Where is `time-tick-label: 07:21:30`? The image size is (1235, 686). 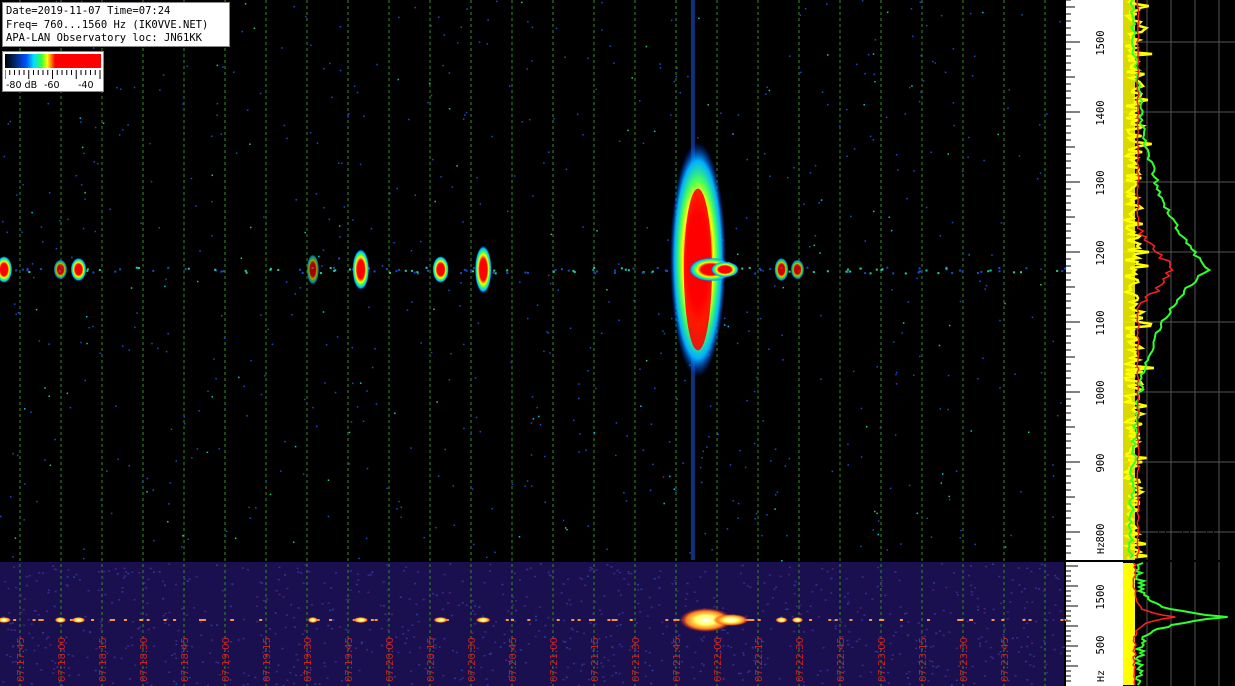
time-tick-label: 07:21:30 is located at coordinates (636, 659).